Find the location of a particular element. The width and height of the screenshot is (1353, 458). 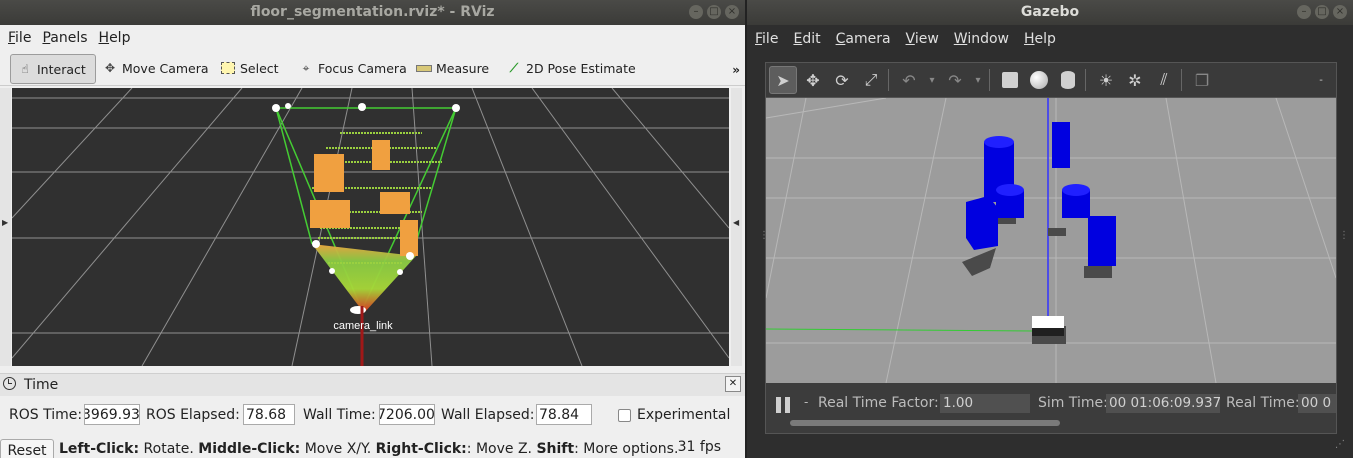

pause-icon is located at coordinates (783, 405).